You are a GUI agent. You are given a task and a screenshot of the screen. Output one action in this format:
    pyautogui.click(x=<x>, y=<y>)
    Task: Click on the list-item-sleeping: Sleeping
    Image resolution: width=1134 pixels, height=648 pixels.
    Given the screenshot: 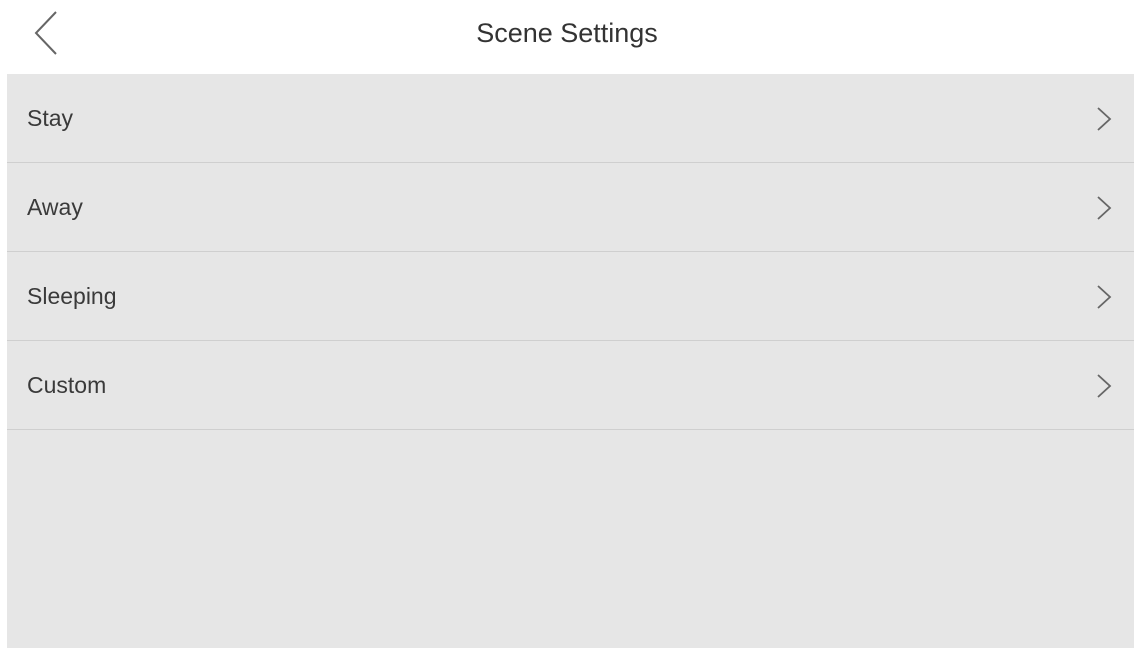 What is the action you would take?
    pyautogui.click(x=570, y=296)
    